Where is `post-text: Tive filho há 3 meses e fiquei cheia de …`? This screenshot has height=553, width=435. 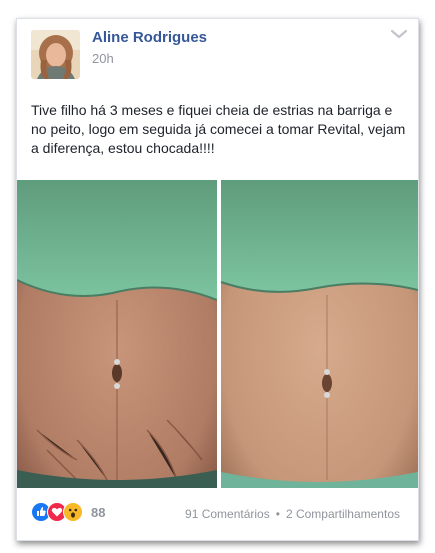
post-text: Tive filho há 3 meses e fiquei cheia de … is located at coordinates (218, 129).